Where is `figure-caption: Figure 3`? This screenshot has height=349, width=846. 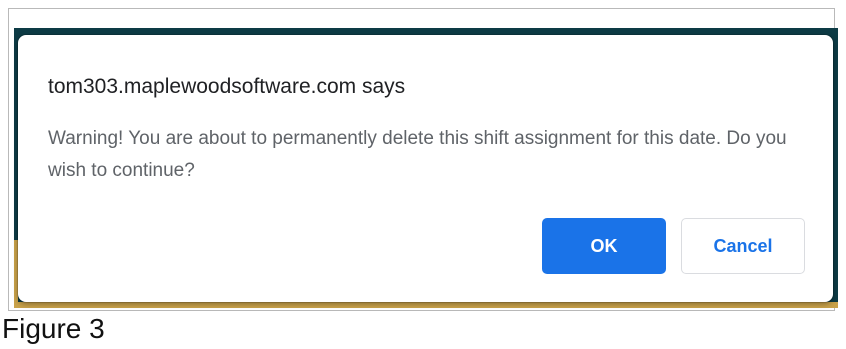
figure-caption: Figure 3 is located at coordinates (53, 328).